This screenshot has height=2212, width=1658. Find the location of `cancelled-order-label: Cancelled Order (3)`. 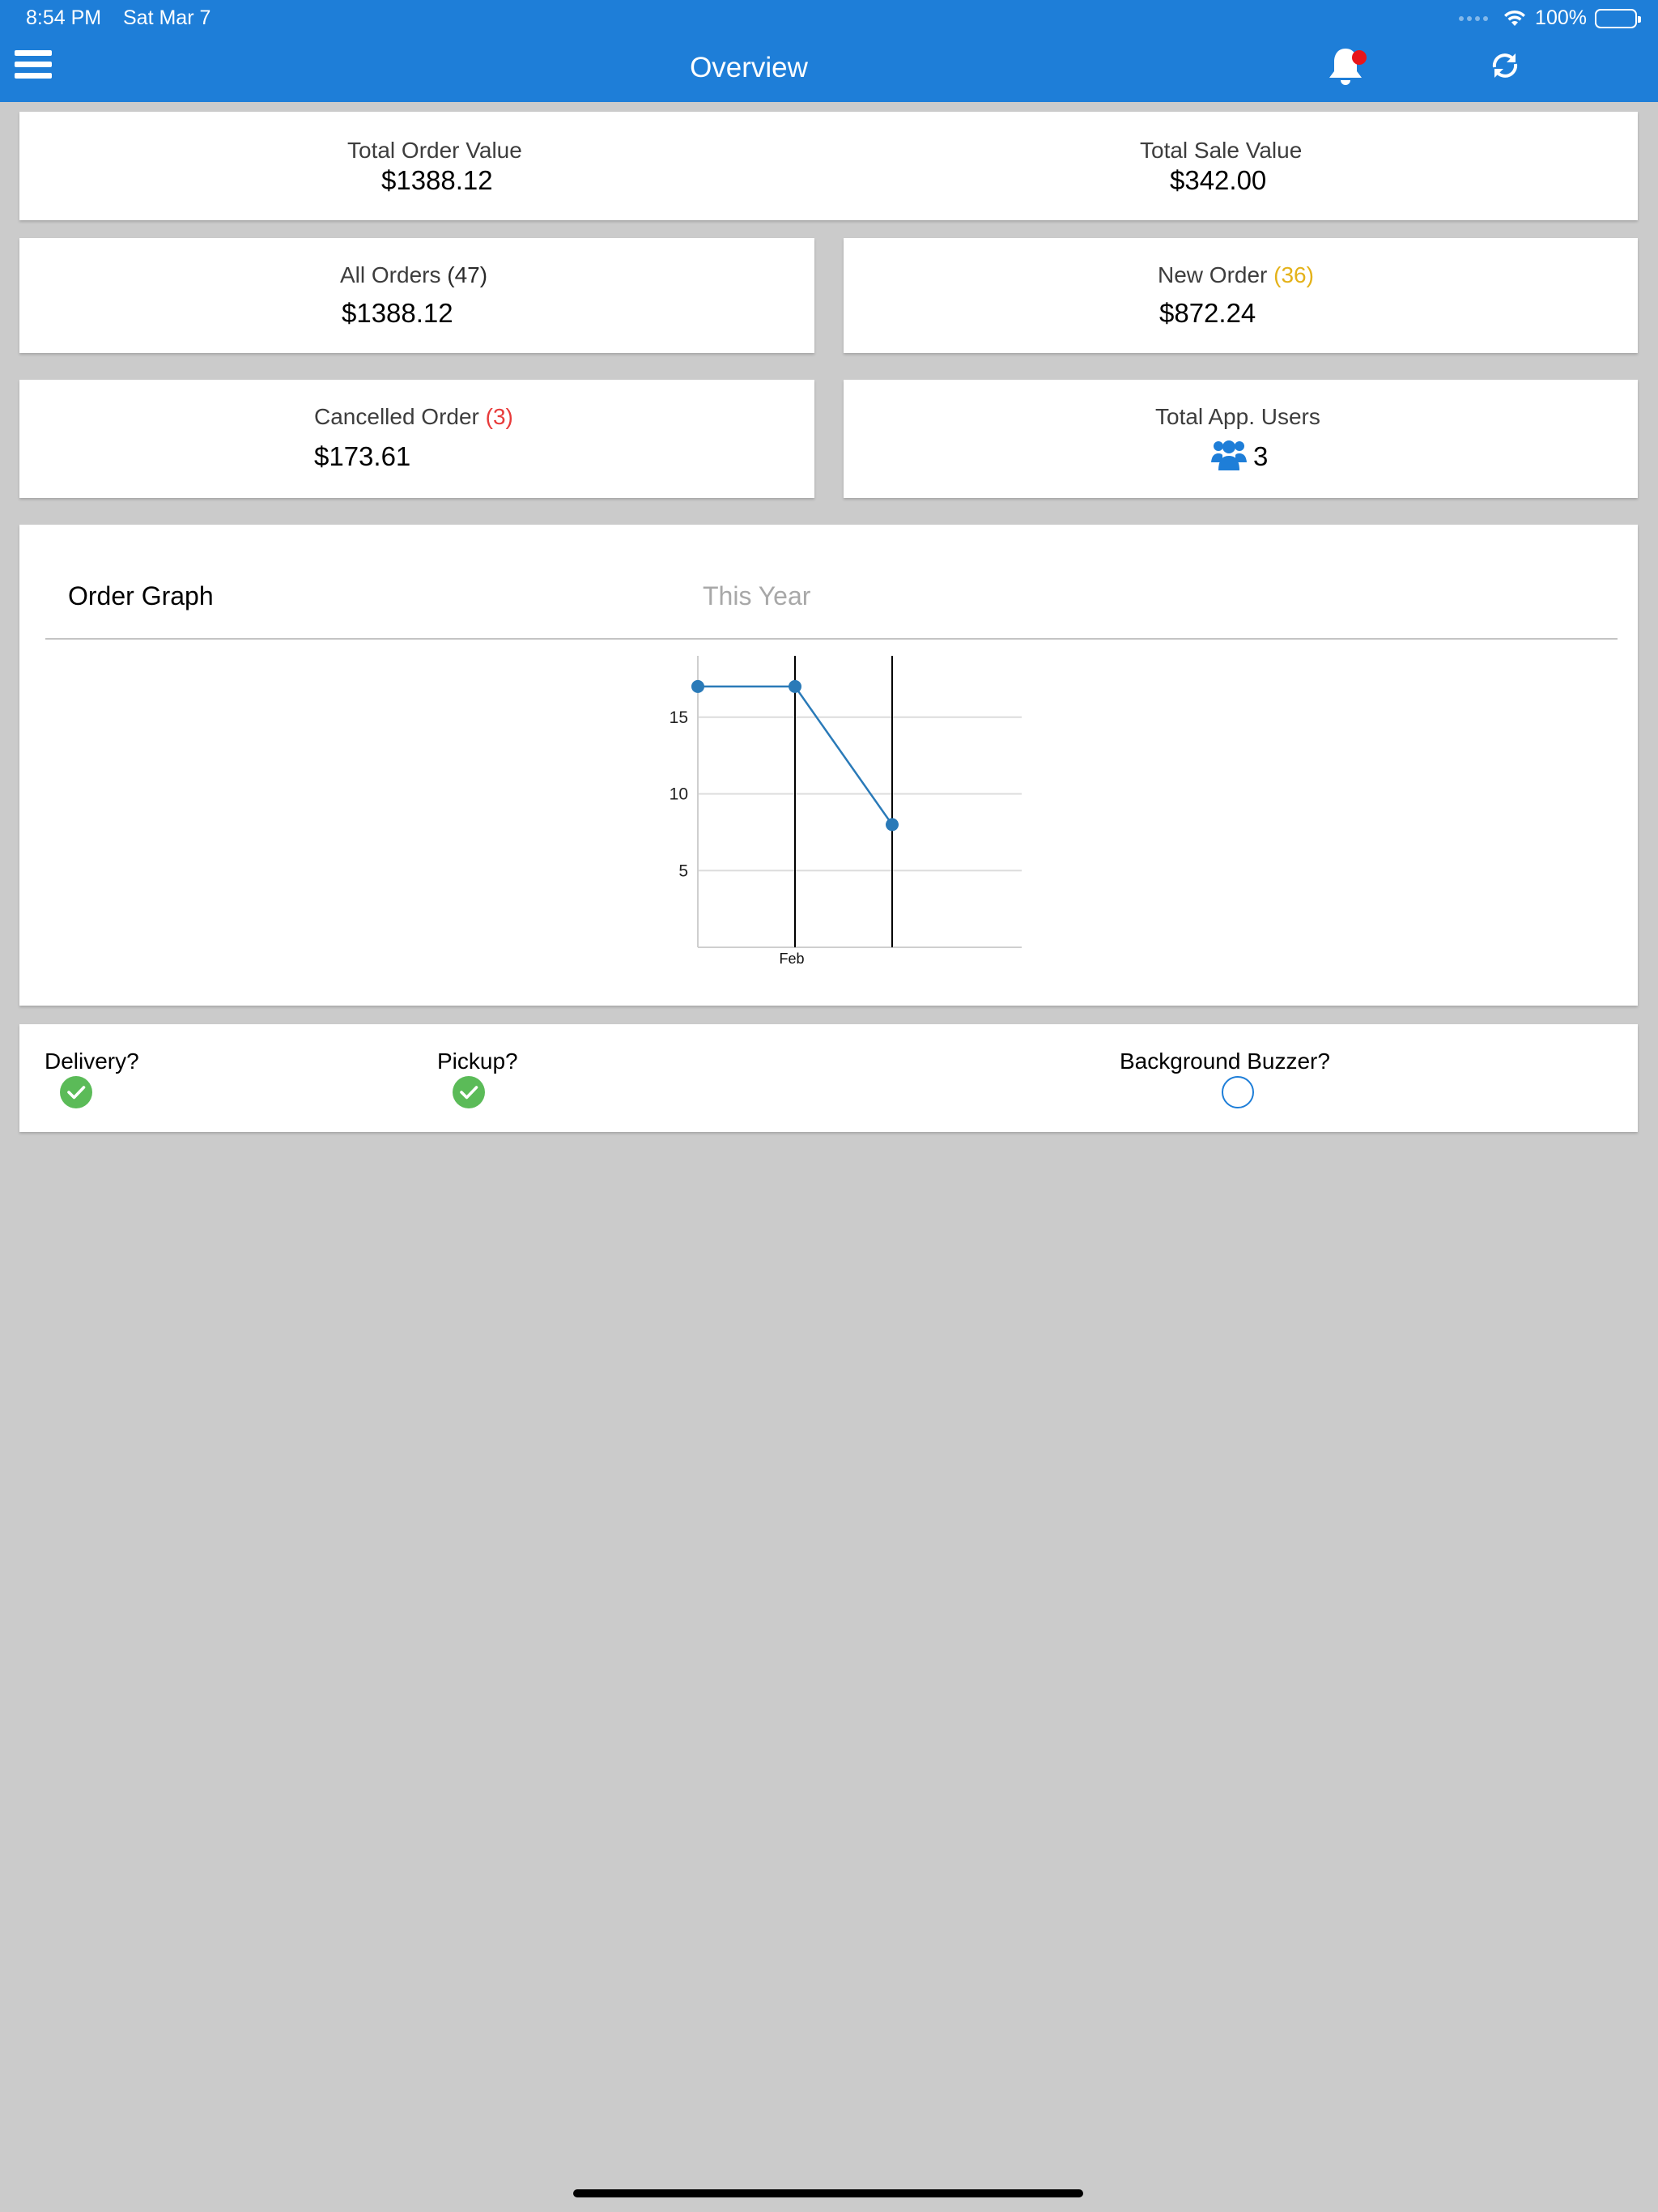

cancelled-order-label: Cancelled Order (3) is located at coordinates (413, 417).